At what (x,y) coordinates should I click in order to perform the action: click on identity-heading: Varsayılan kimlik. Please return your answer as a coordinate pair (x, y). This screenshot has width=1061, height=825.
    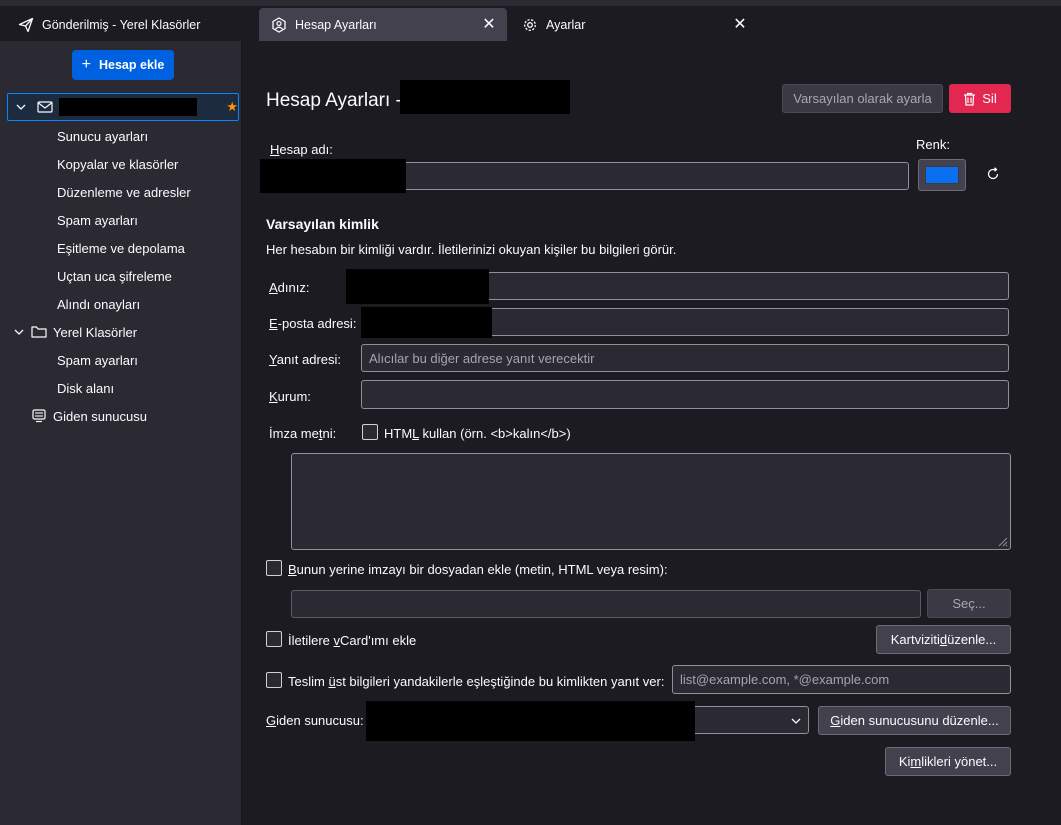
    Looking at the image, I should click on (322, 224).